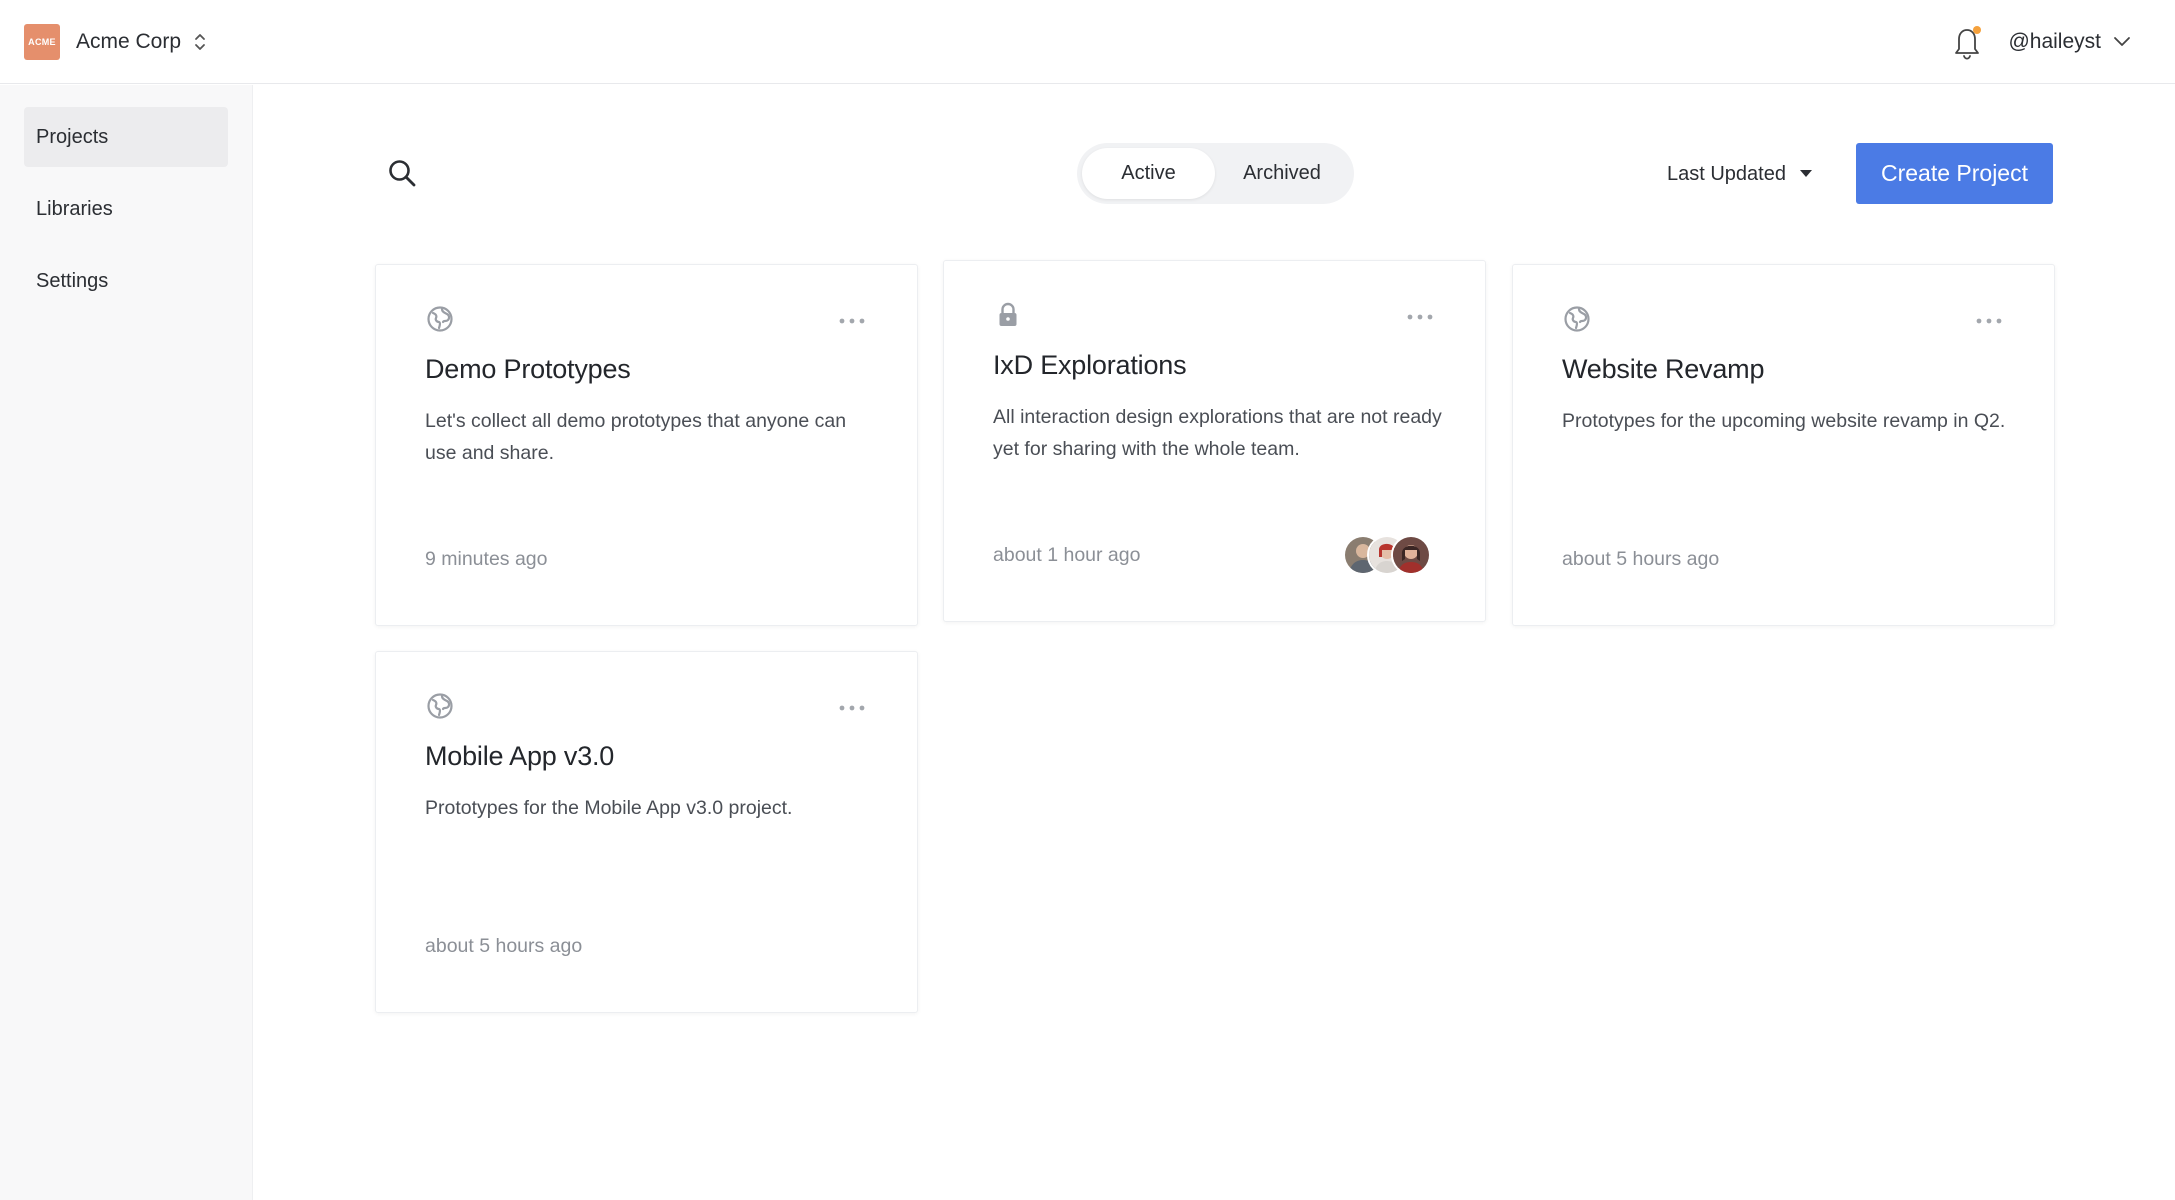 The height and width of the screenshot is (1200, 2175). Describe the element at coordinates (126, 281) in the screenshot. I see `sidebar-item-settings: Settings` at that location.